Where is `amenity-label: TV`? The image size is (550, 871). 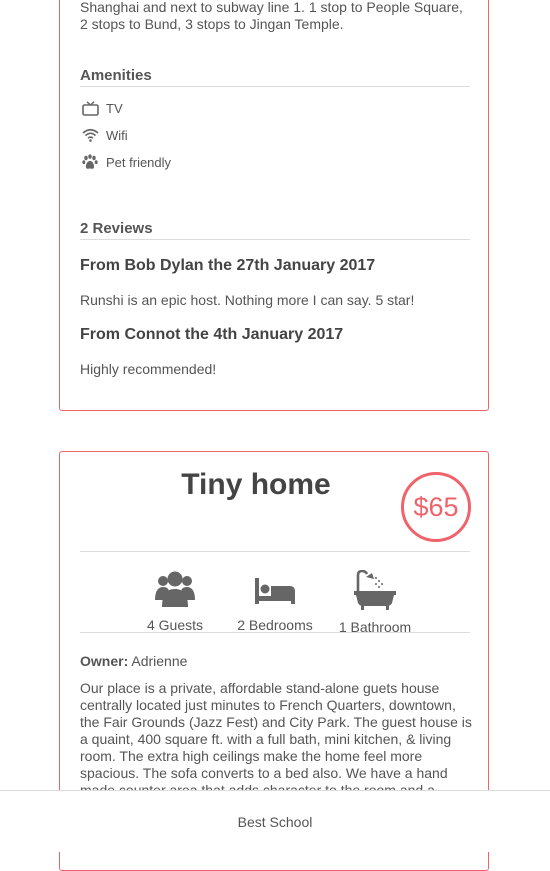
amenity-label: TV is located at coordinates (114, 108).